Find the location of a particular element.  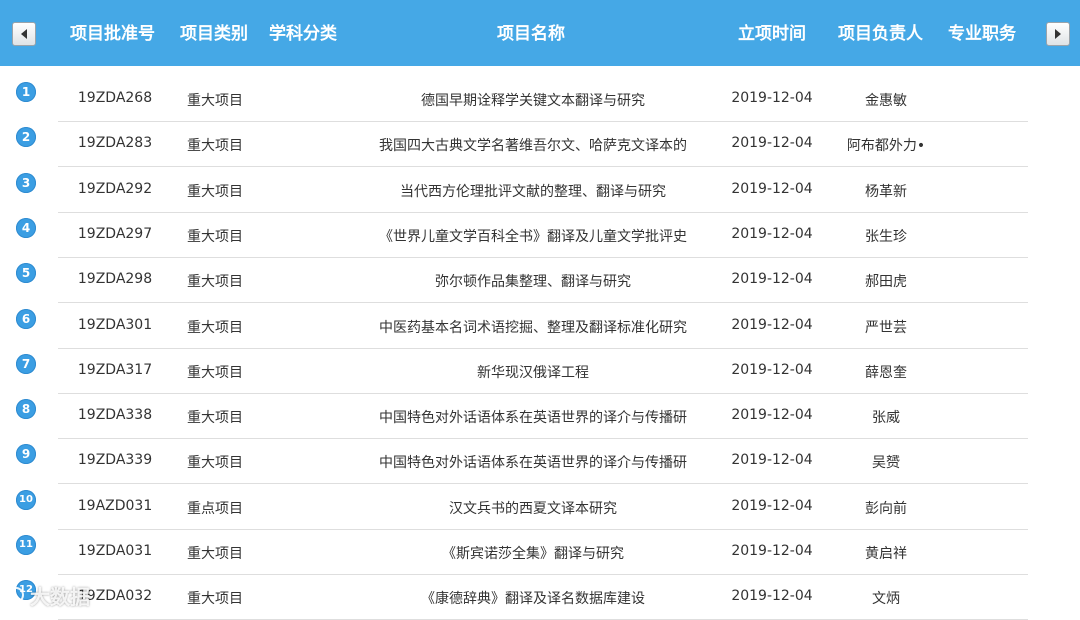

approval-no-cell: 19AZD031 is located at coordinates (115, 505).